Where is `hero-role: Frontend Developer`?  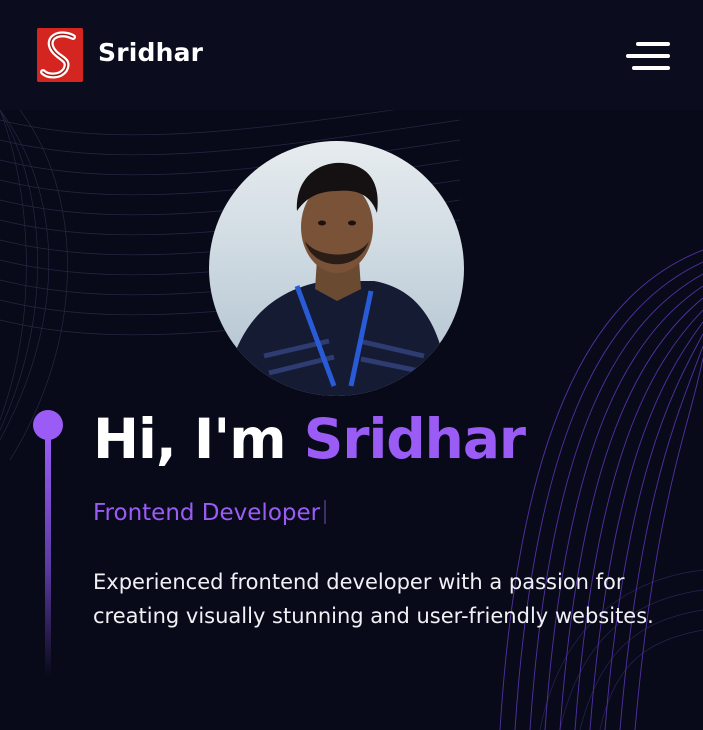
hero-role: Frontend Developer is located at coordinates (210, 513).